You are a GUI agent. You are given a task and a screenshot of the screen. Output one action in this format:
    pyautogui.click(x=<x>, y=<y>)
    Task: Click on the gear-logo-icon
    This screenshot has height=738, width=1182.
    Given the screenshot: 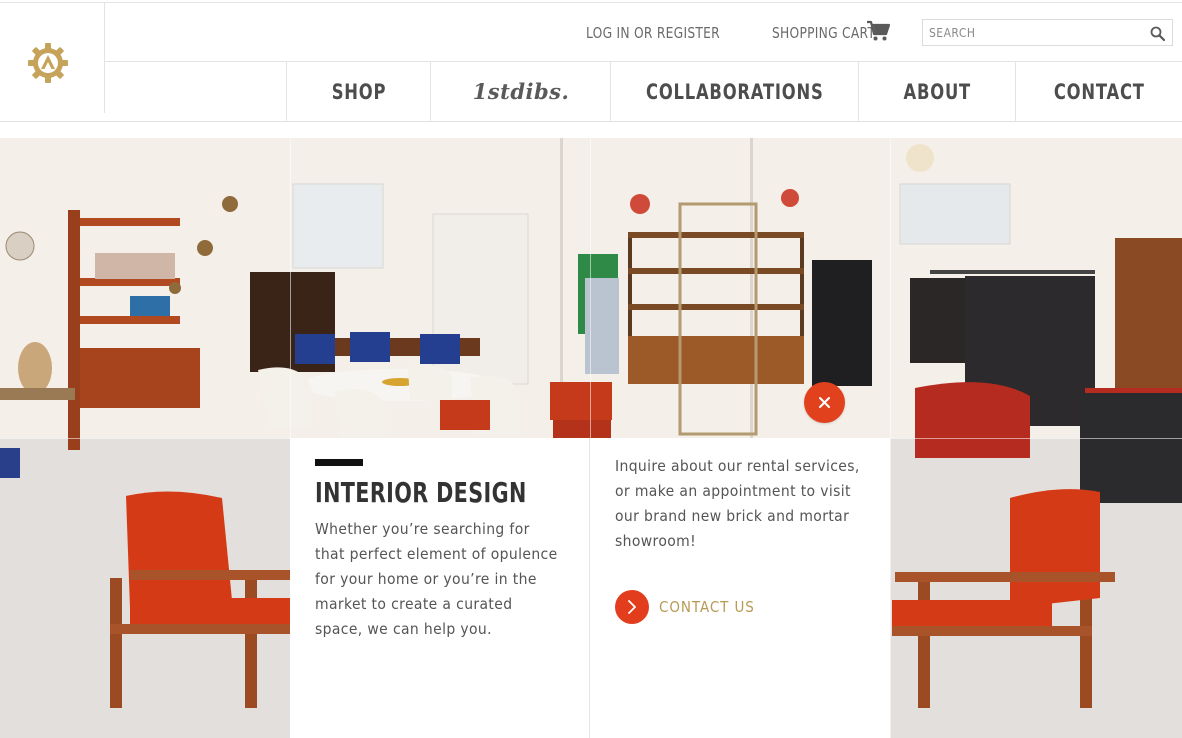 What is the action you would take?
    pyautogui.click(x=48, y=63)
    